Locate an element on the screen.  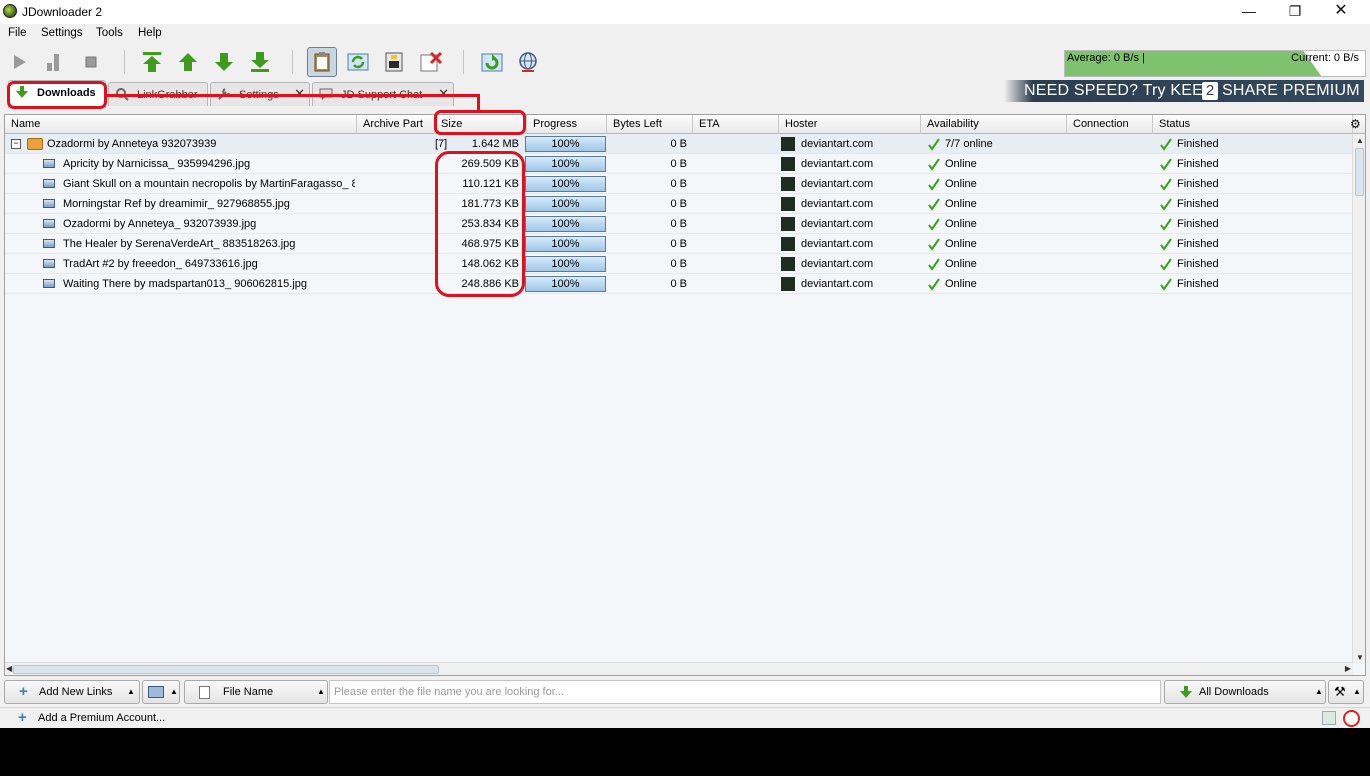
package-bytes-left: 0 B is located at coordinates (678, 144).